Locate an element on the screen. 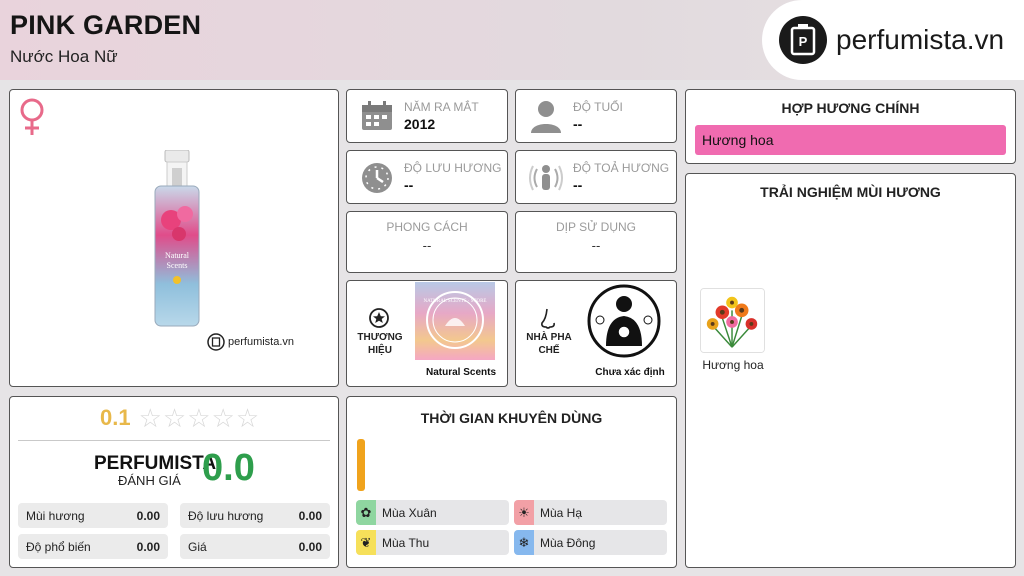 This screenshot has height=576, width=1024. stat-popularity: Độ phổ biến 0.00 is located at coordinates (93, 546).